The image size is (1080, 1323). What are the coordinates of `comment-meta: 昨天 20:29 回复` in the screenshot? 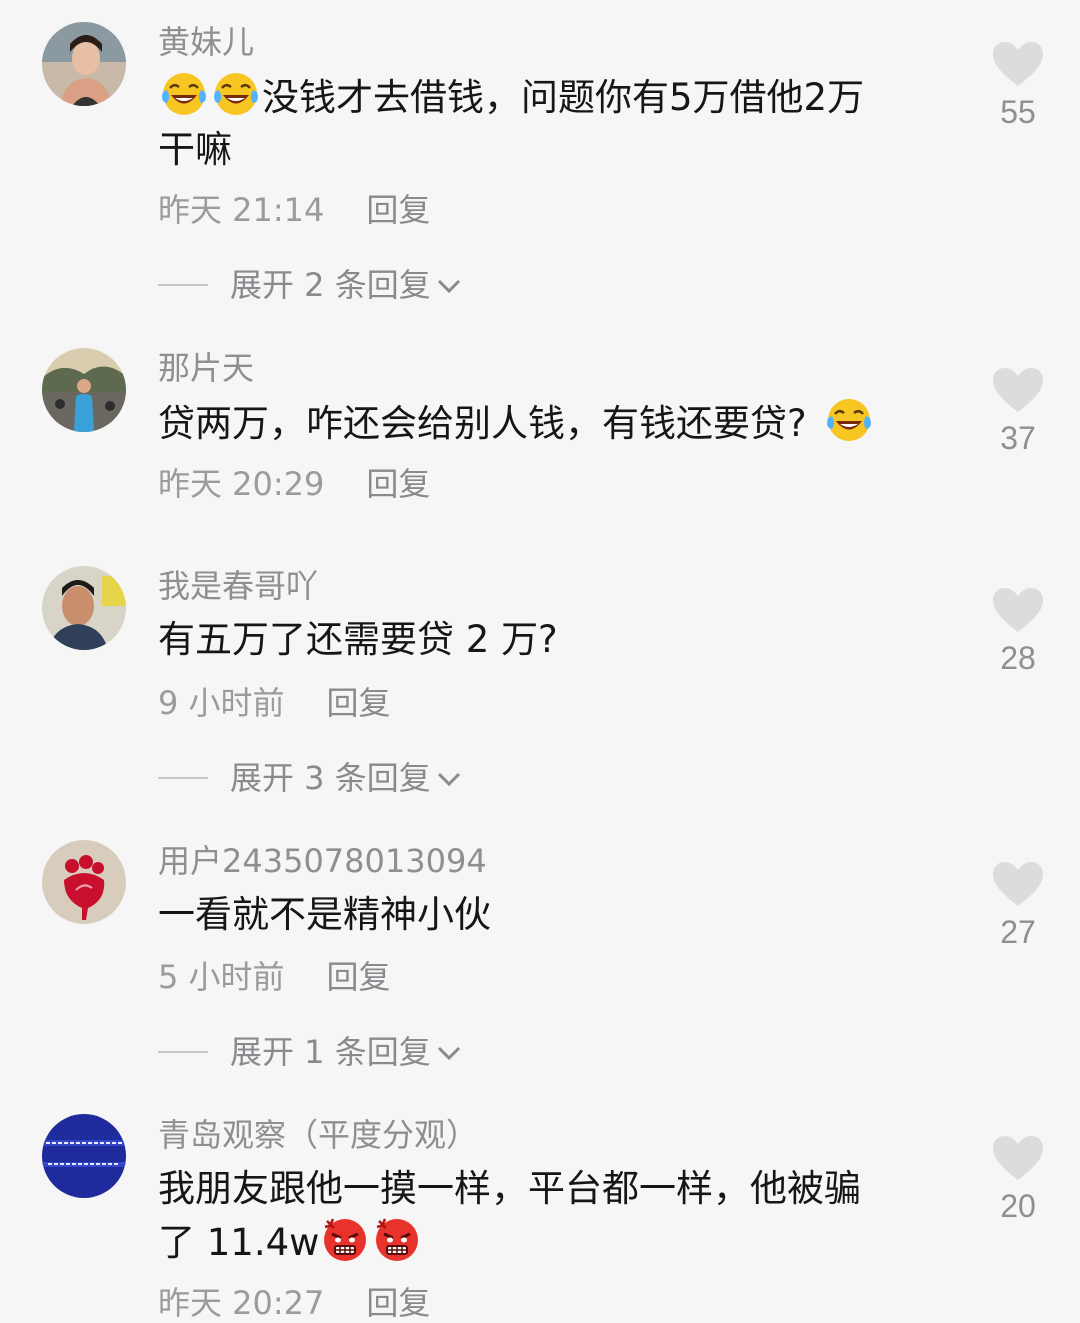 It's located at (294, 484).